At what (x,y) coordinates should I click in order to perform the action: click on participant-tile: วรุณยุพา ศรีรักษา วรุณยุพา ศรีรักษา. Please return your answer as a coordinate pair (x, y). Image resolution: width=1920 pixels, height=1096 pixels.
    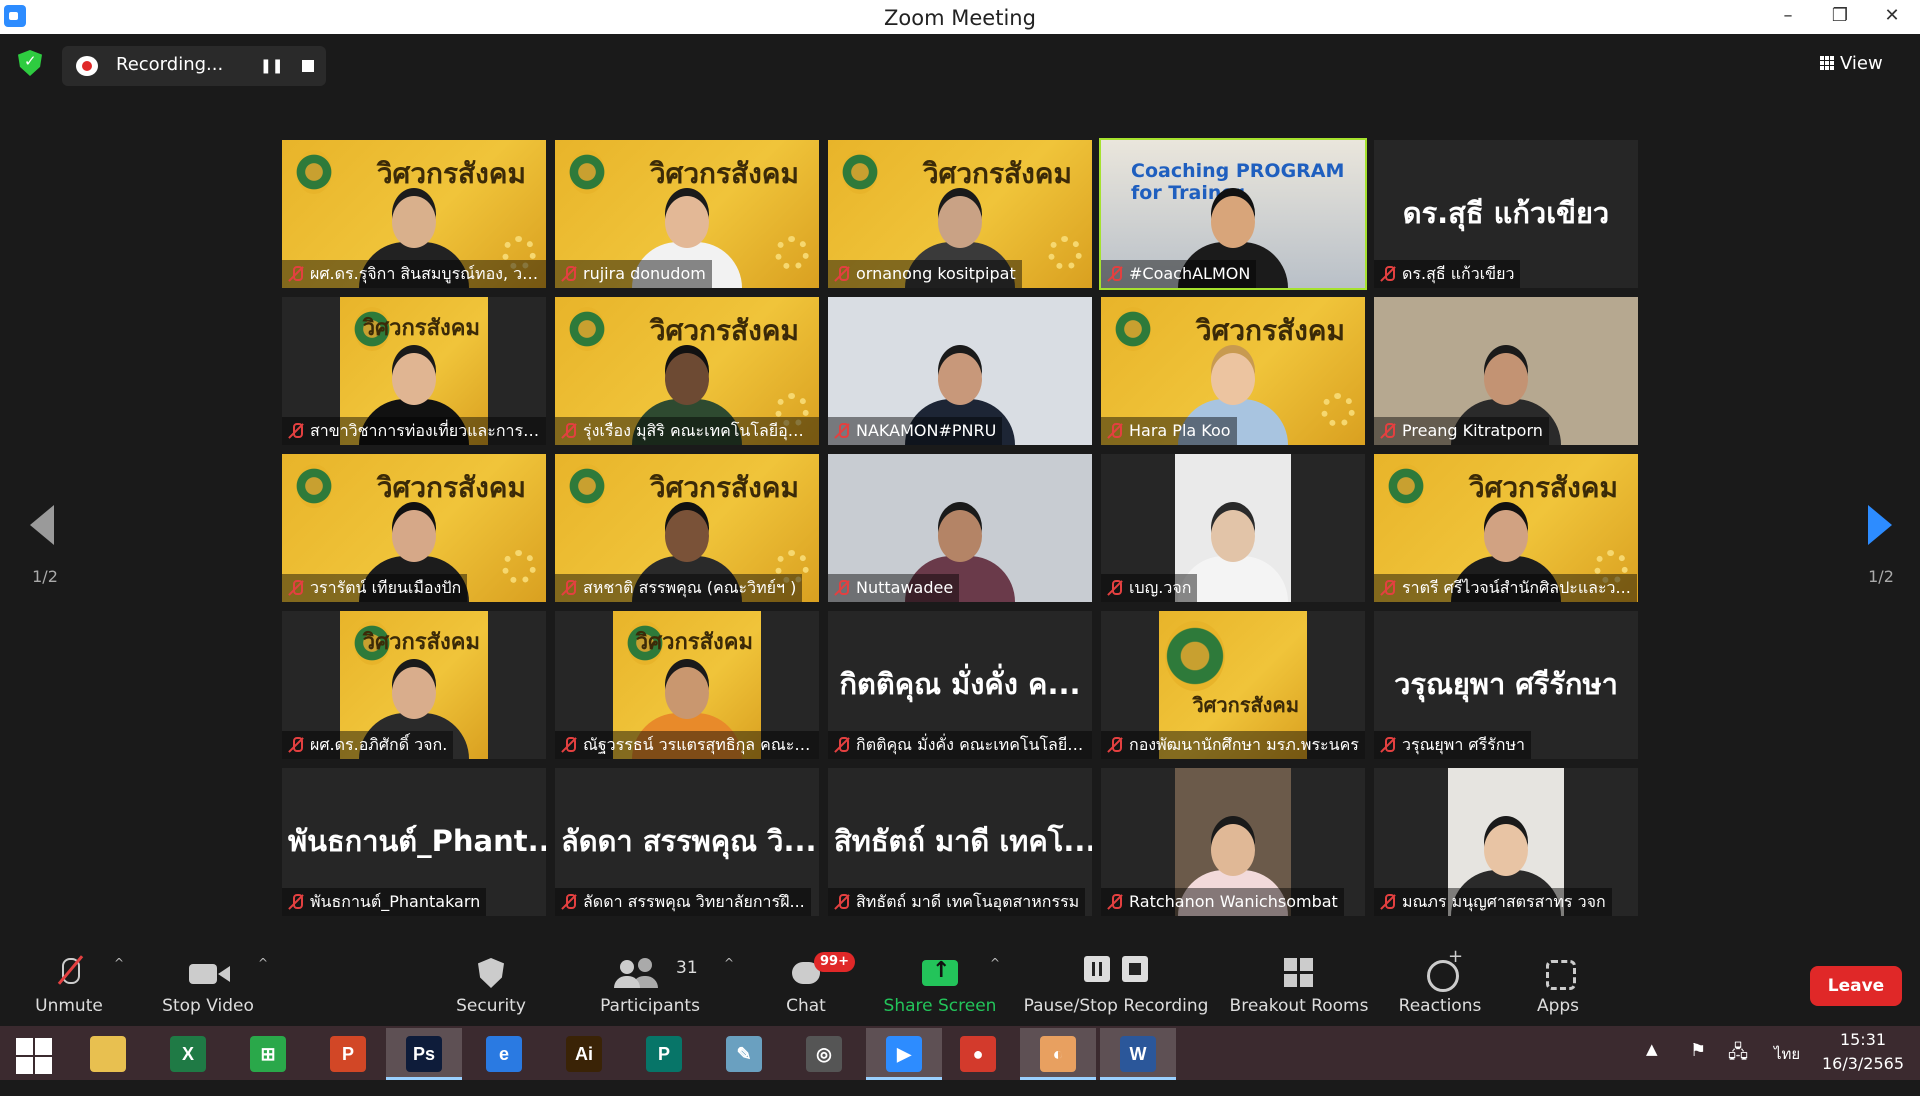
    Looking at the image, I should click on (1506, 685).